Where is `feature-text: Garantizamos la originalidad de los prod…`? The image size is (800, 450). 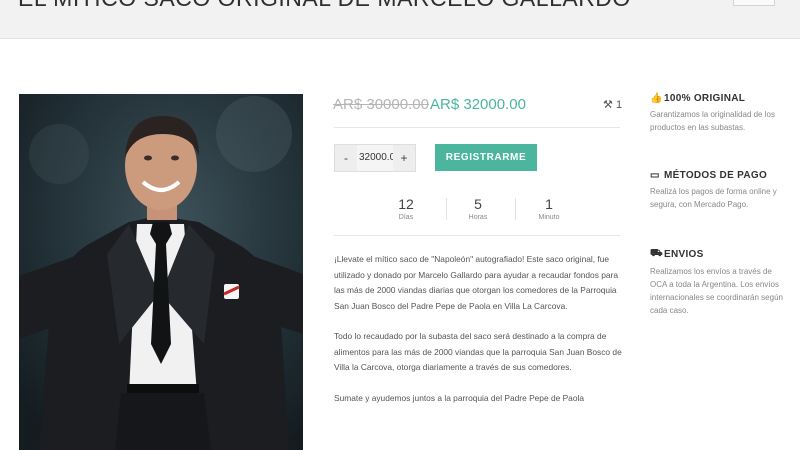
feature-text: Garantizamos la originalidad de los prod… is located at coordinates (712, 121).